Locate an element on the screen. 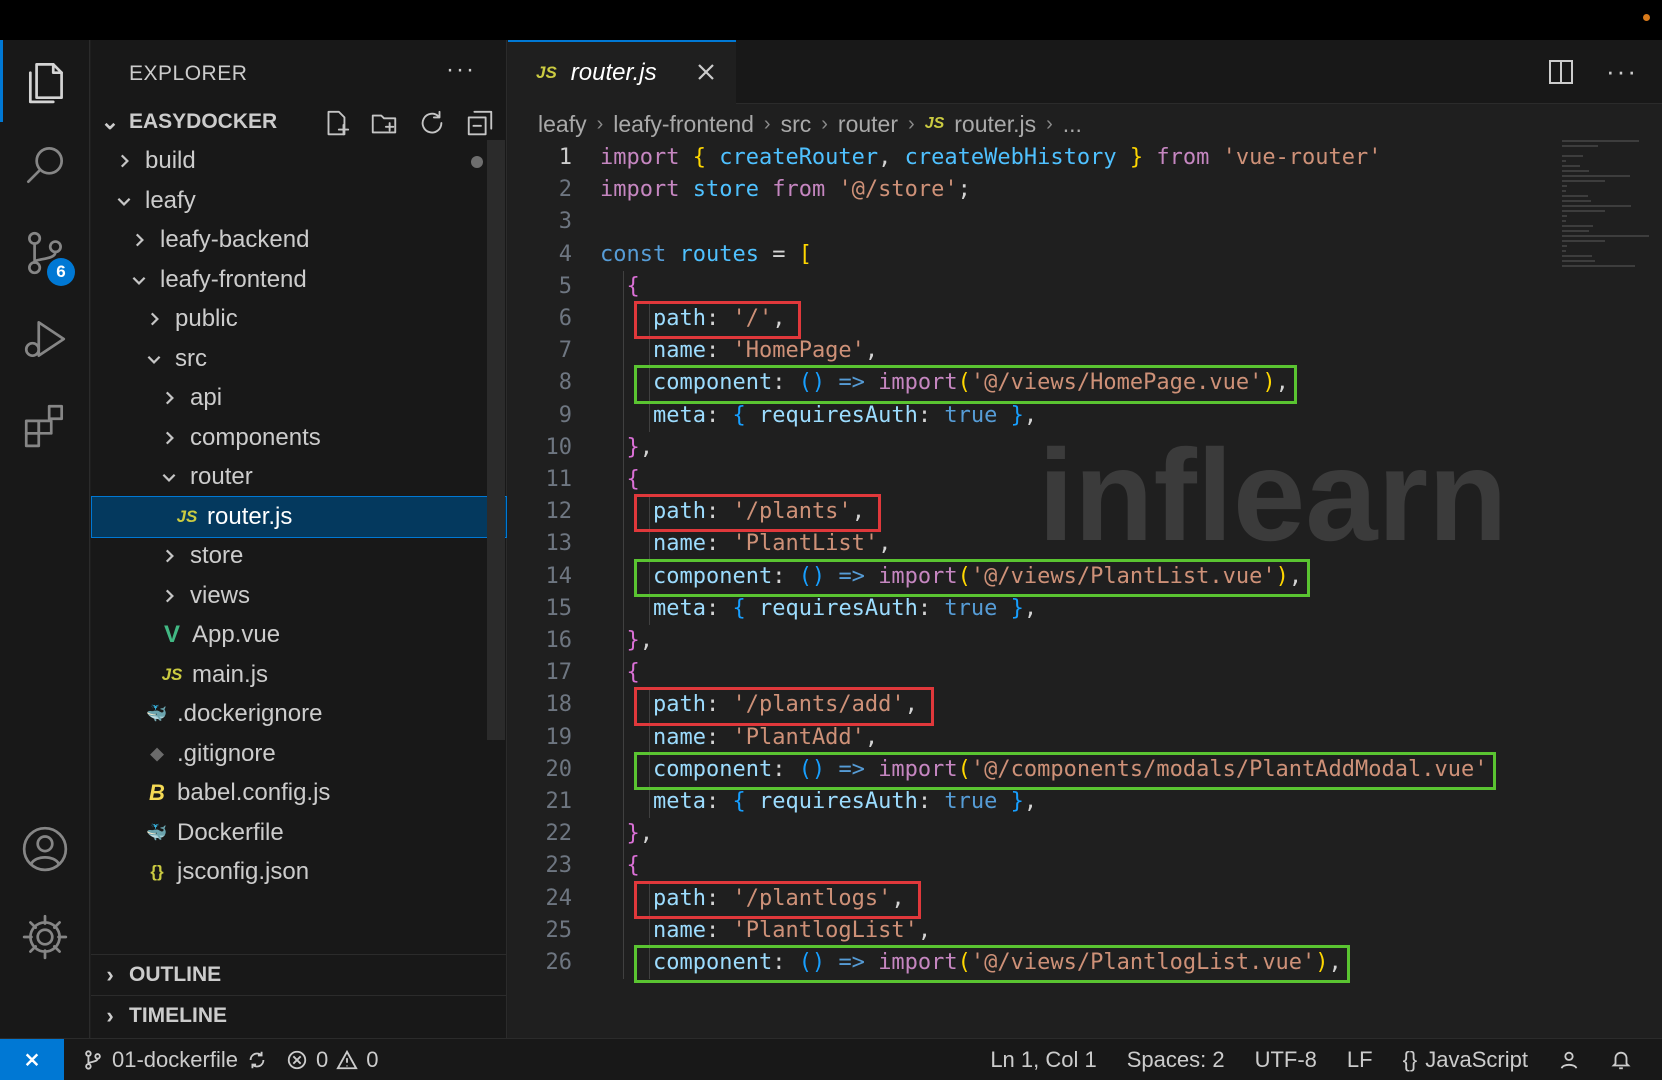 This screenshot has width=1662, height=1080. explorer-activity-button is located at coordinates (45, 81).